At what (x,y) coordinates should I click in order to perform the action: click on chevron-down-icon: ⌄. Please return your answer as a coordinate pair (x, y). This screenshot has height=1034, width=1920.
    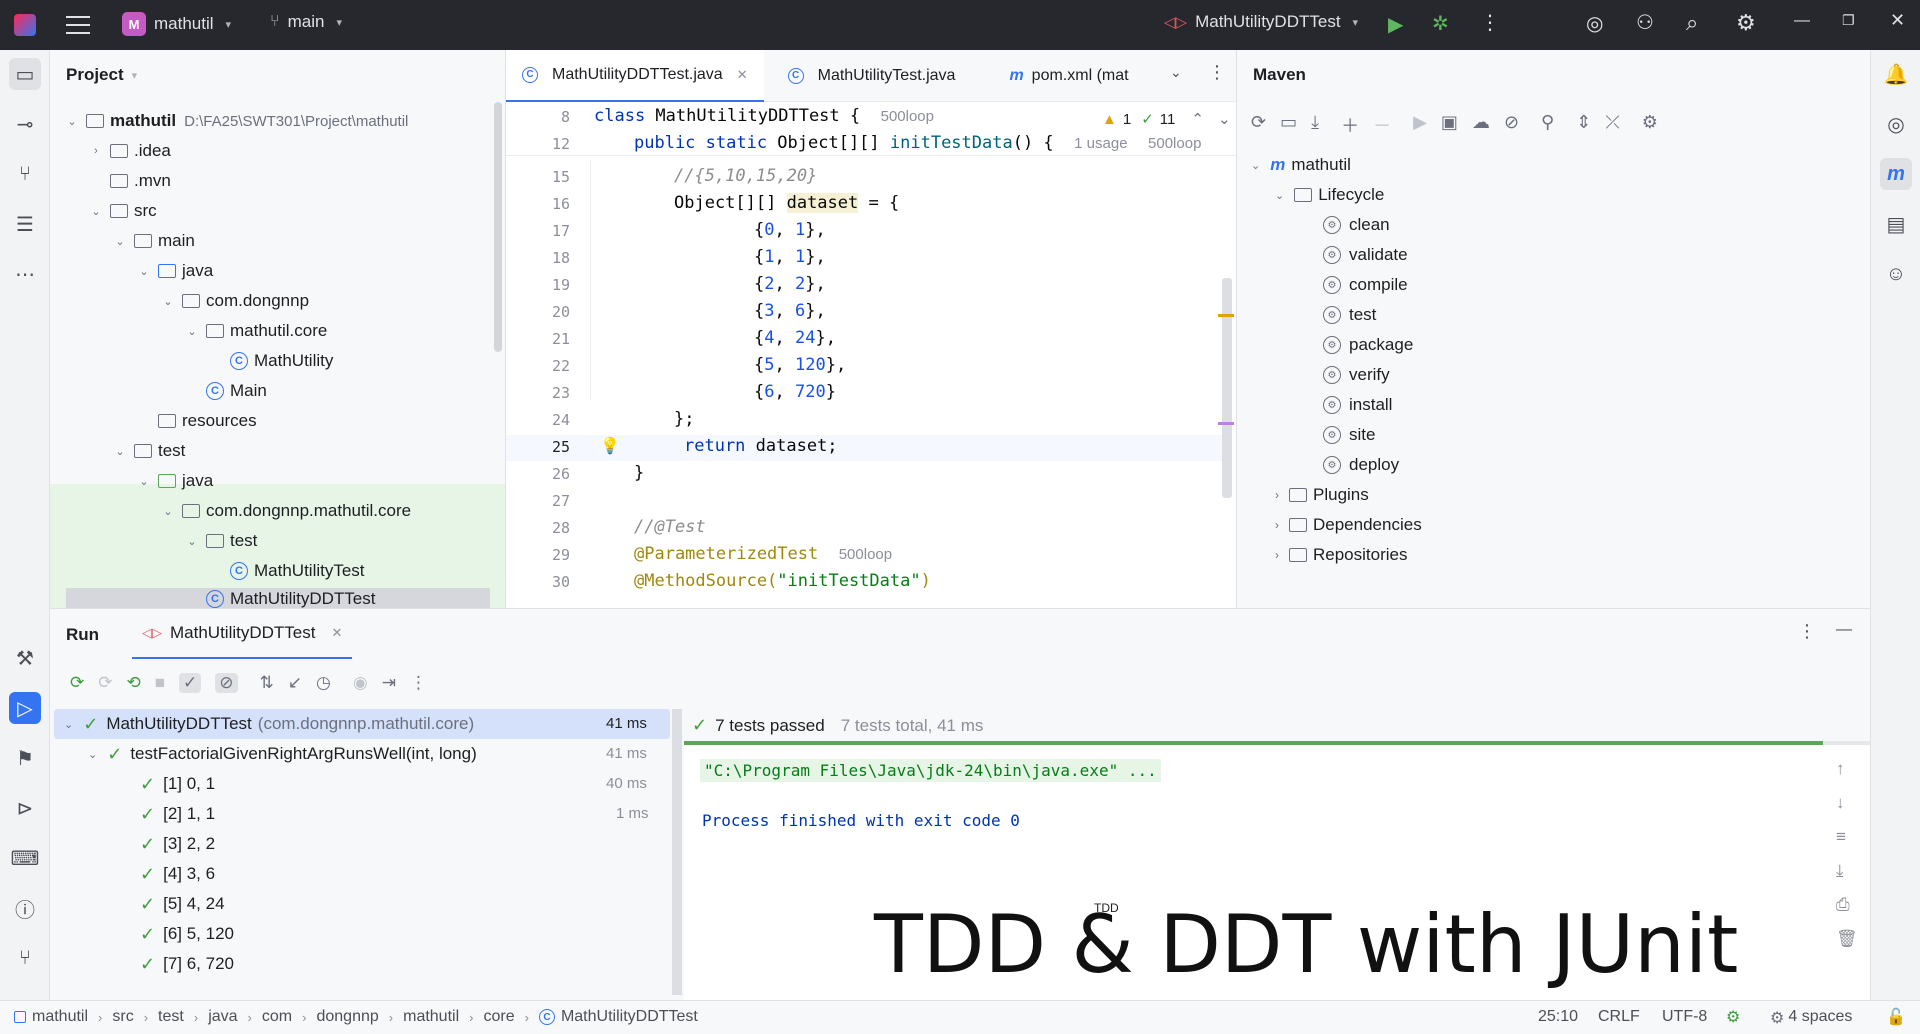
    Looking at the image, I should click on (1224, 119).